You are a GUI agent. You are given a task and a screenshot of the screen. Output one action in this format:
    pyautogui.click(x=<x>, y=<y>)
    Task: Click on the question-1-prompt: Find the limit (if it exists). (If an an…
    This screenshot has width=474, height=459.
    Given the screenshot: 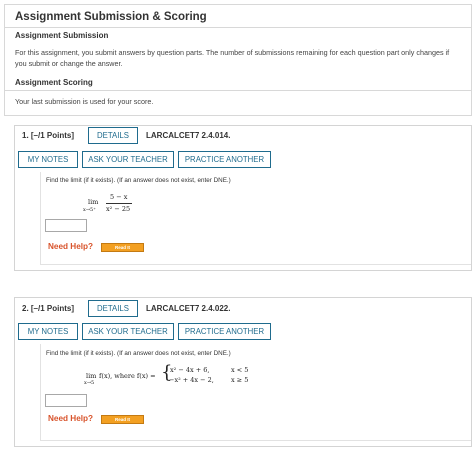 What is the action you would take?
    pyautogui.click(x=138, y=180)
    